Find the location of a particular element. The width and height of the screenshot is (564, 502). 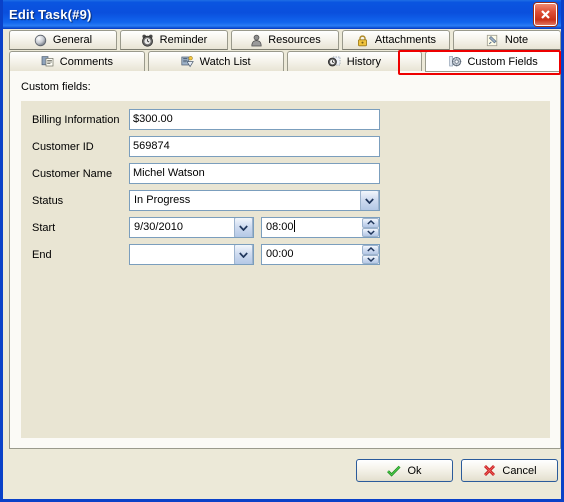

green-check-icon is located at coordinates (394, 471).